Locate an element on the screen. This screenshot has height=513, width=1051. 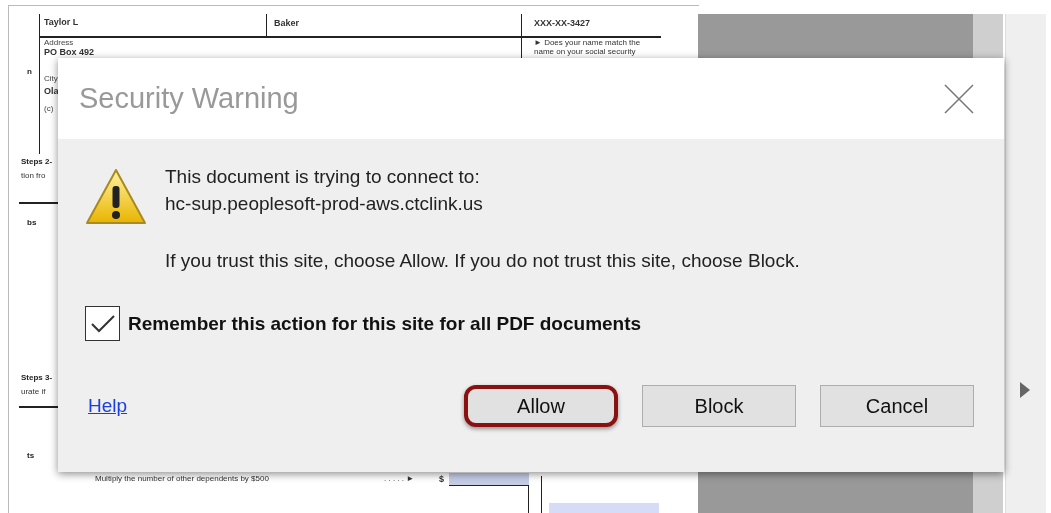
form-text: ts is located at coordinates (31, 456).